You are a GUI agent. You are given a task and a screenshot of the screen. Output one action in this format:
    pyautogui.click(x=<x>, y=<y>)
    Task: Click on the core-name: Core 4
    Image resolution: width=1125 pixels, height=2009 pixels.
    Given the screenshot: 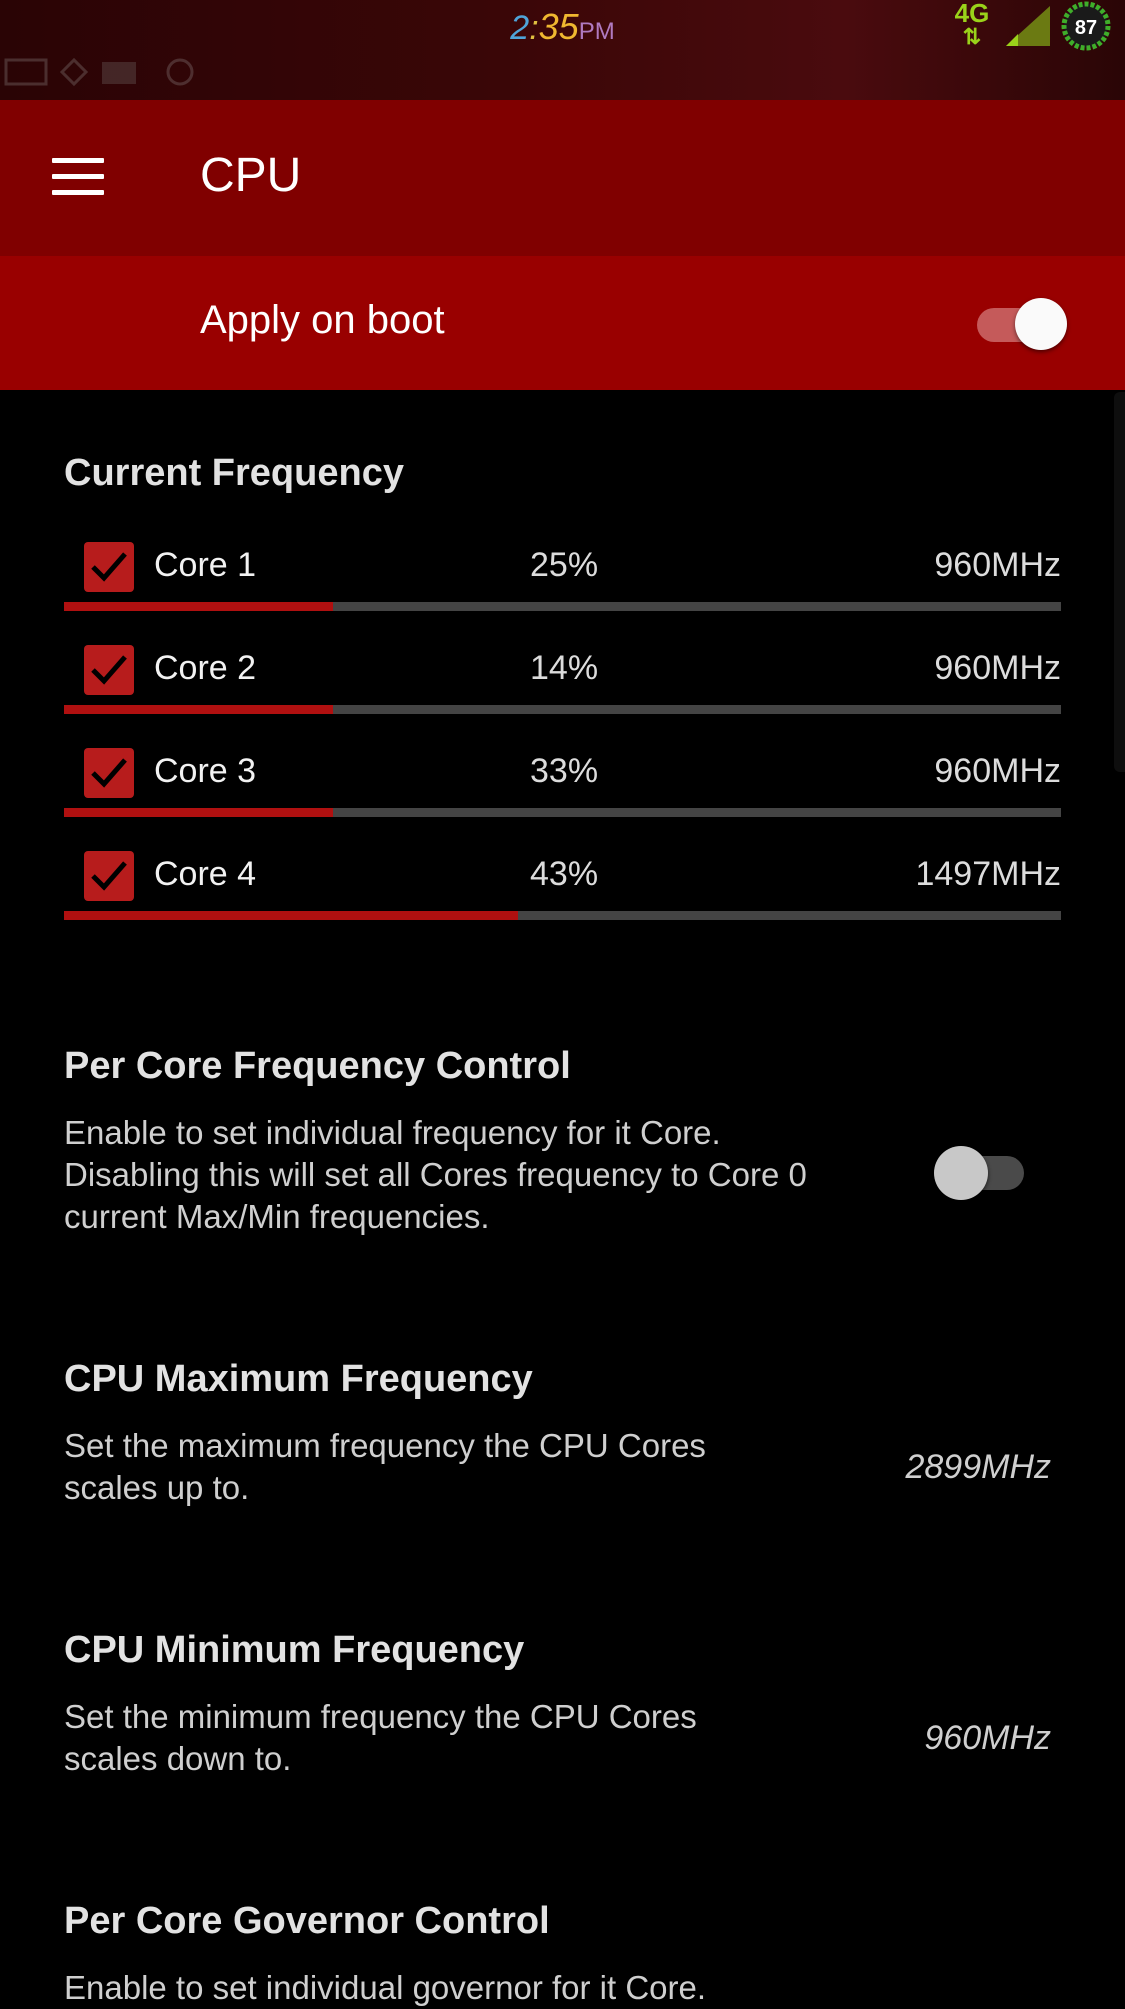 What is the action you would take?
    pyautogui.click(x=205, y=874)
    